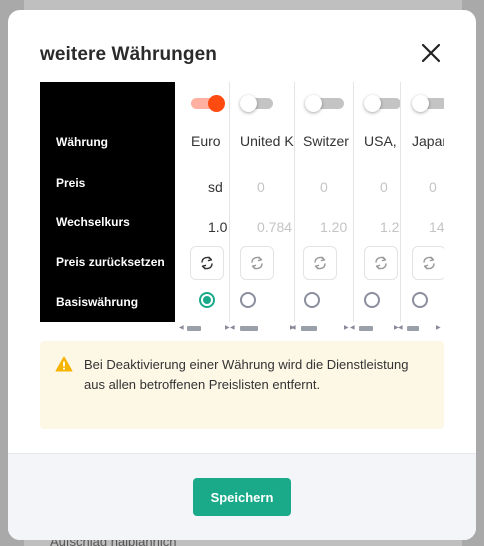  What do you see at coordinates (209, 202) in the screenshot?
I see `currency-column-euro: Euro sd 1.0` at bounding box center [209, 202].